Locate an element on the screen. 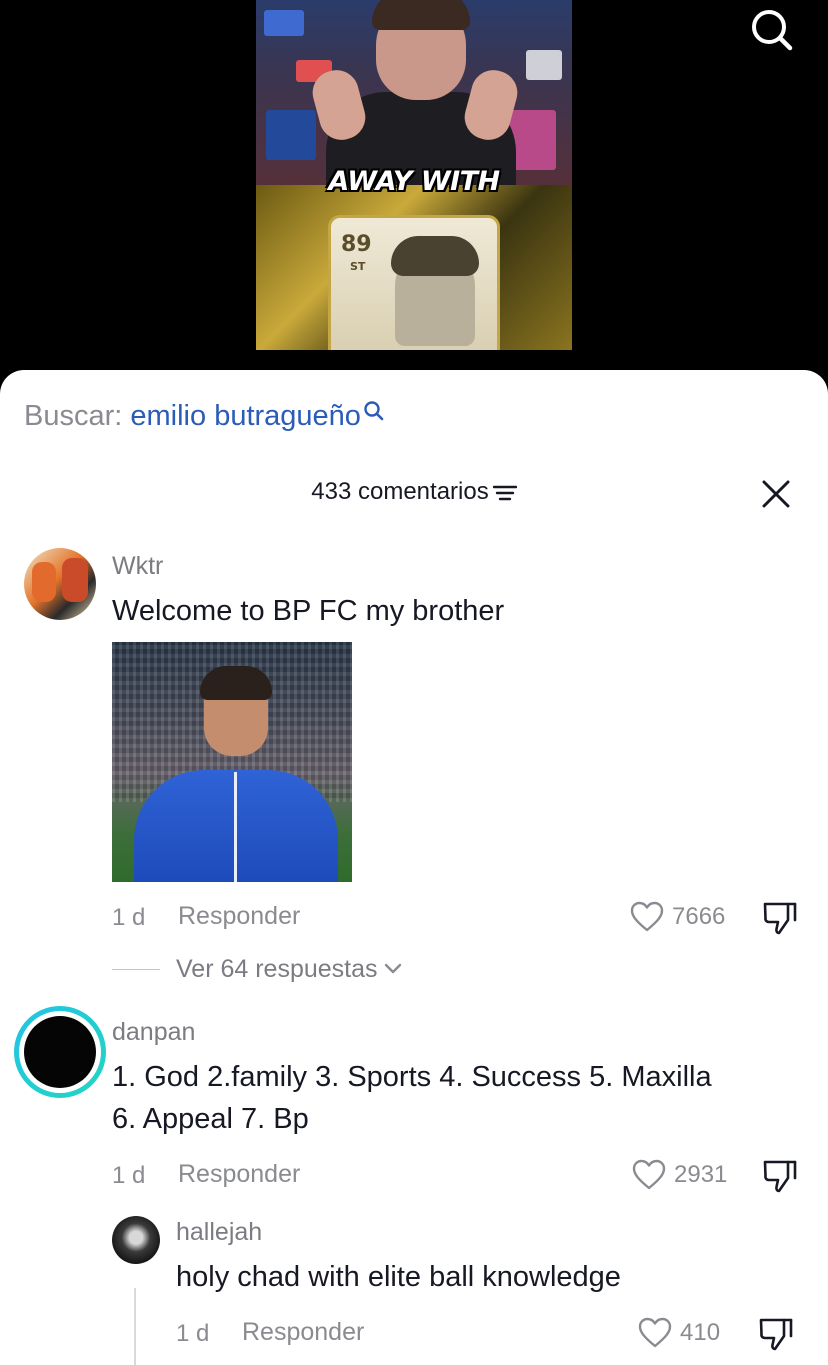  card-position: ST is located at coordinates (358, 266).